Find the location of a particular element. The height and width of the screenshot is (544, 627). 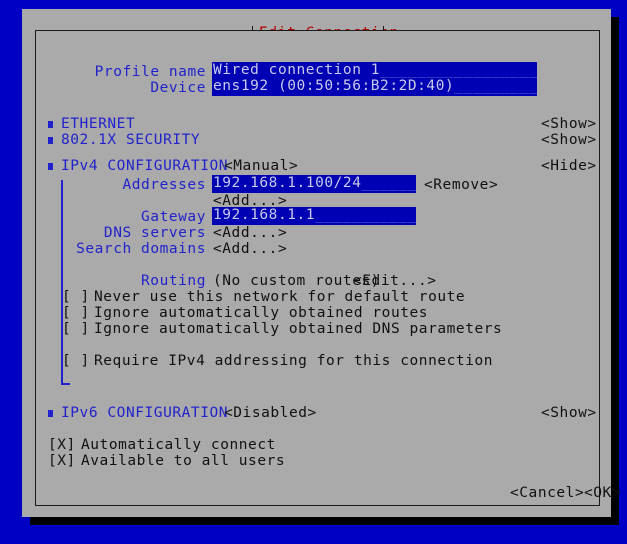

checkbox-mark-require-ipv4: [ ] is located at coordinates (76, 361).